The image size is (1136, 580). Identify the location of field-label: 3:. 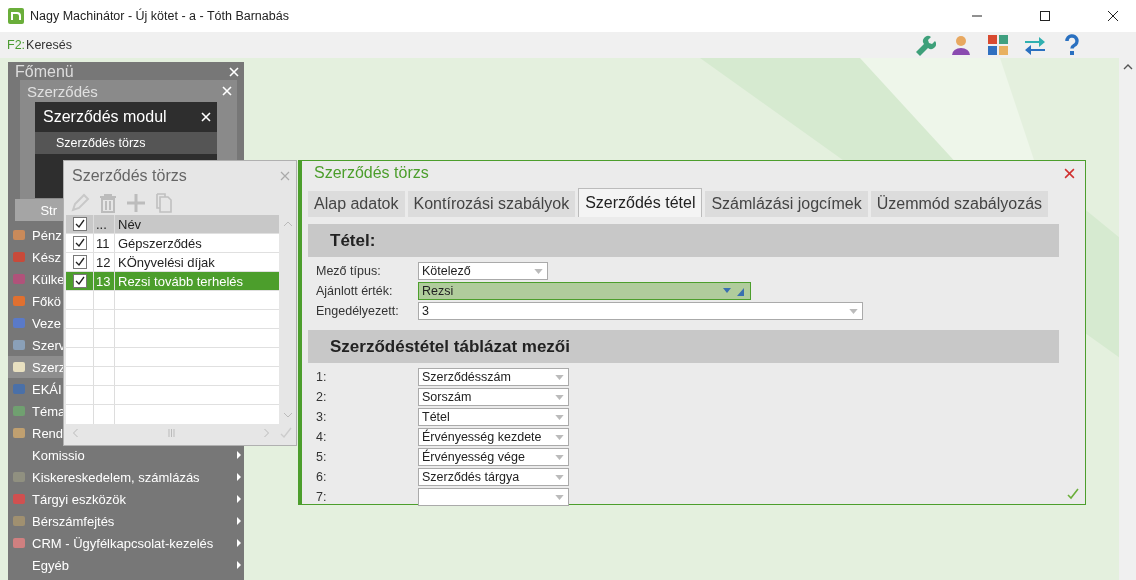
(322, 417).